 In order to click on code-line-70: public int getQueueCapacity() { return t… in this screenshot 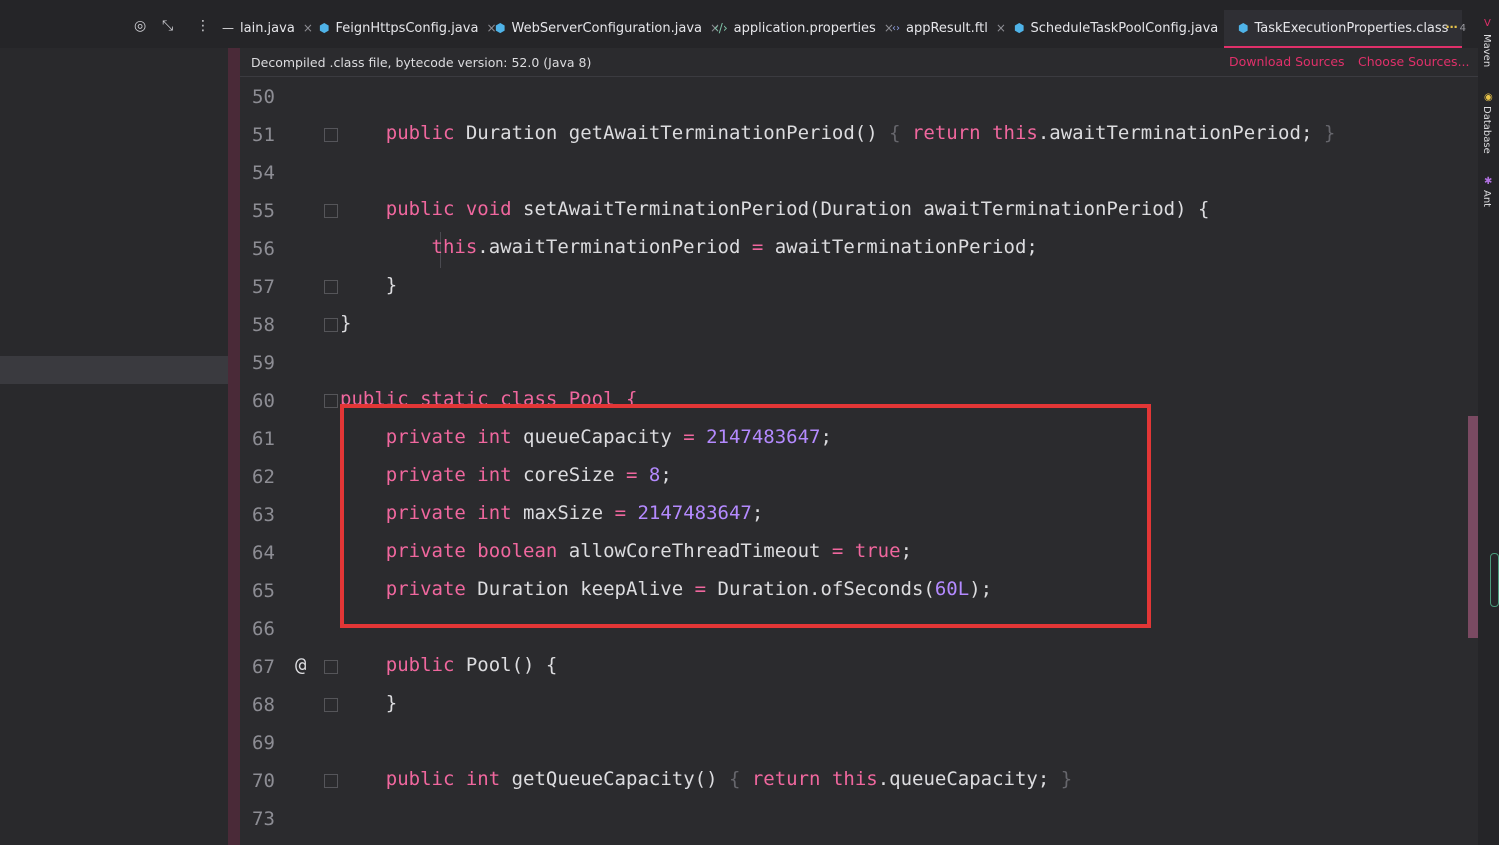, I will do `click(900, 779)`.